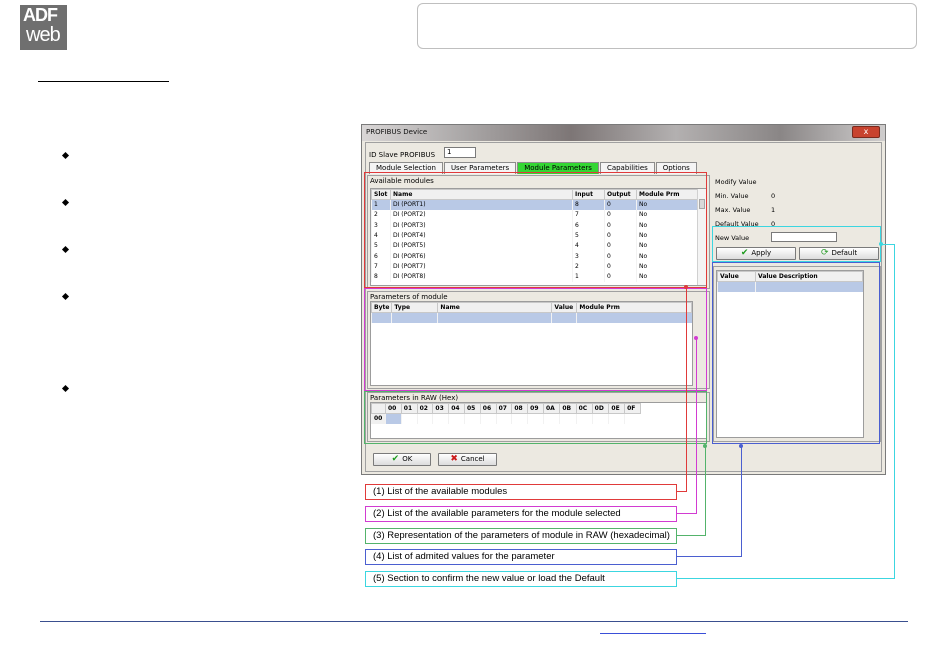  Describe the element at coordinates (407, 459) in the screenshot. I see `ok-label: OK` at that location.